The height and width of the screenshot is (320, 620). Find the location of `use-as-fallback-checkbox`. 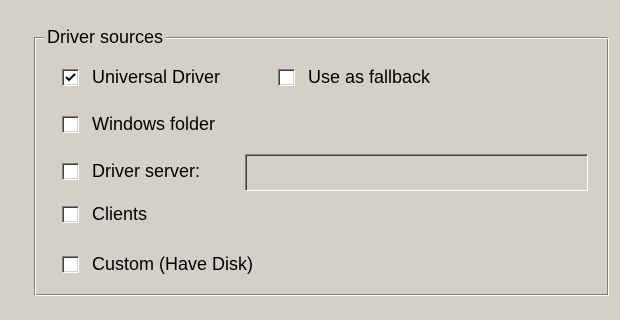

use-as-fallback-checkbox is located at coordinates (286, 77).